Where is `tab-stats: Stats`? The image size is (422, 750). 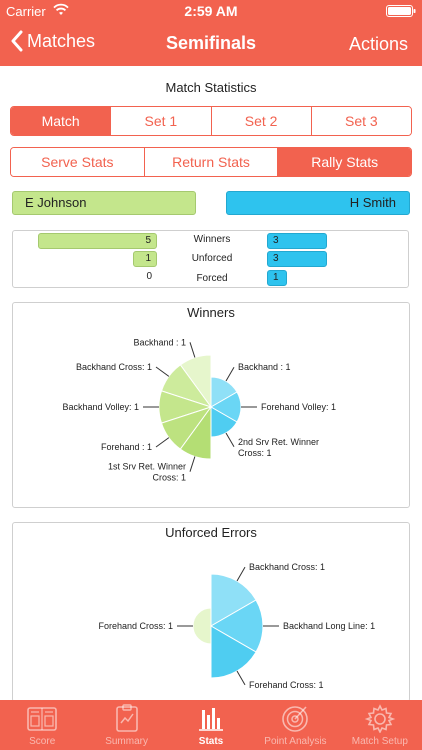
tab-stats: Stats is located at coordinates (211, 725).